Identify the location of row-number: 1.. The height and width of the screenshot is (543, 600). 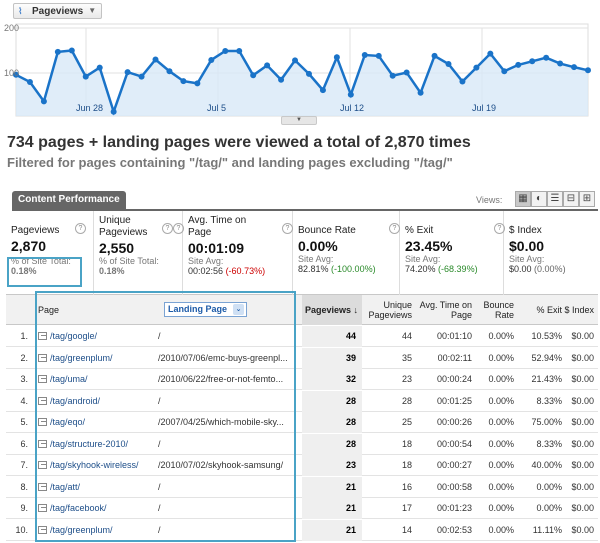
(24, 336).